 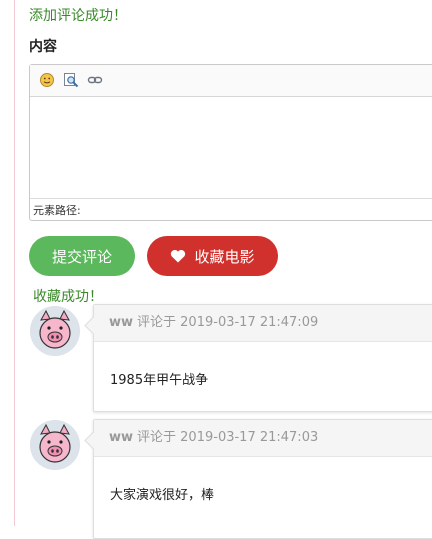 I want to click on preview-icon, so click(x=71, y=80).